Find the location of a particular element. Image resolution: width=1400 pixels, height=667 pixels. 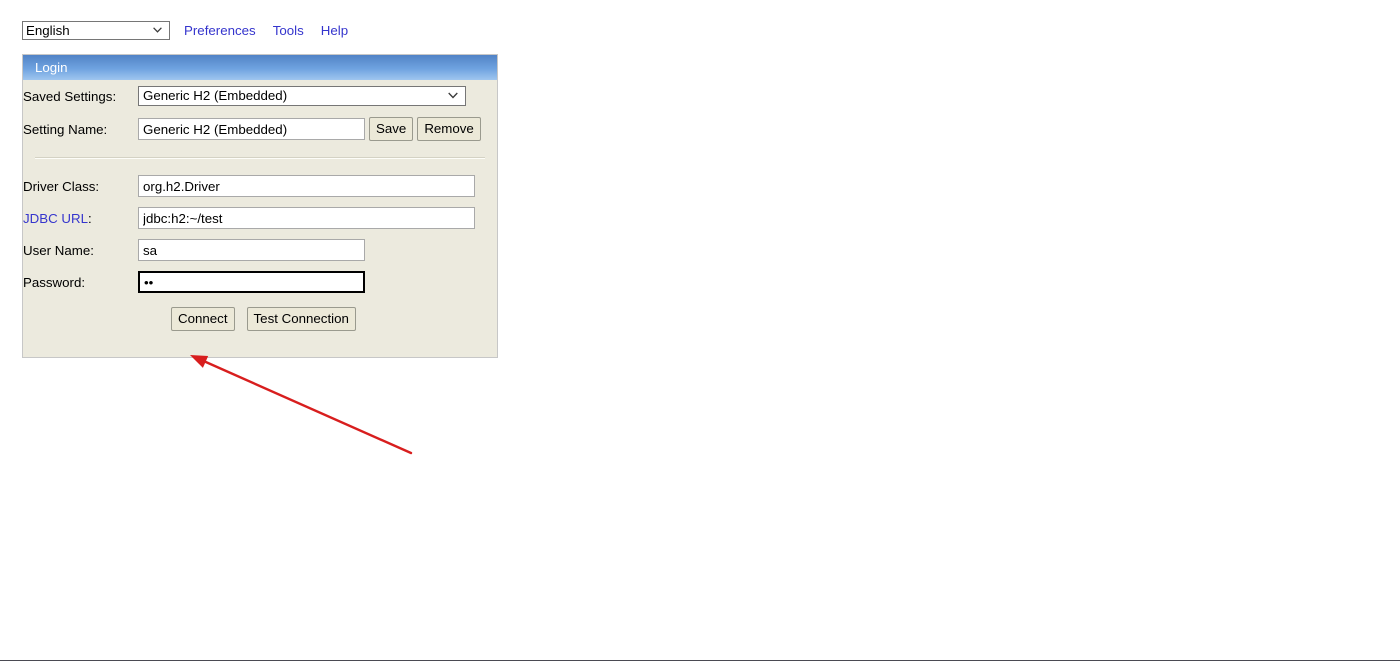

saved-settings-row: Saved Settings: Generic H2 (Embedded) is located at coordinates (252, 96).